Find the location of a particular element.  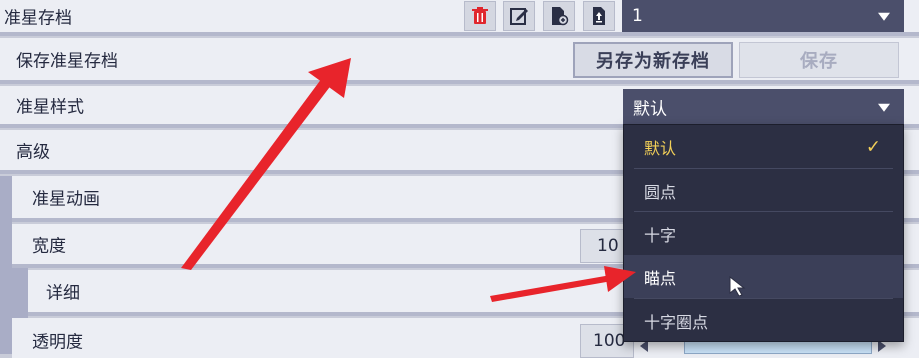

import-file-icon is located at coordinates (560, 16).